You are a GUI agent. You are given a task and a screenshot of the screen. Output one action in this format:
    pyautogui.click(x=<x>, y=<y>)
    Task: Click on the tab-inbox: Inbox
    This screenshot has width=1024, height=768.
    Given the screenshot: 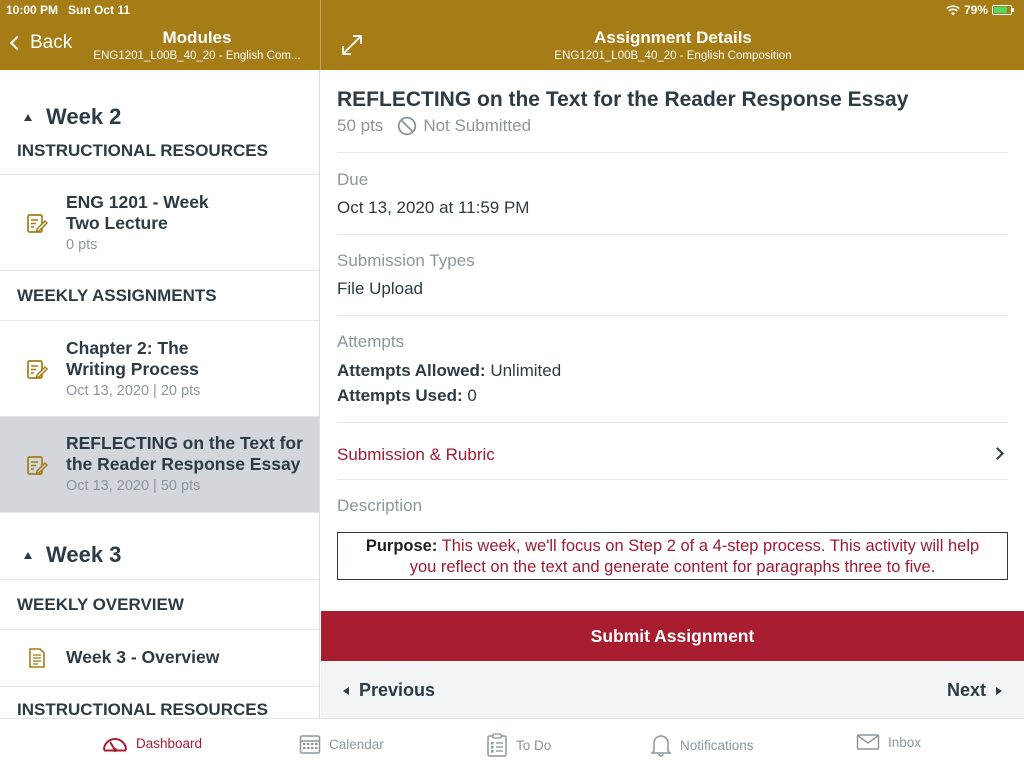 What is the action you would take?
    pyautogui.click(x=888, y=742)
    